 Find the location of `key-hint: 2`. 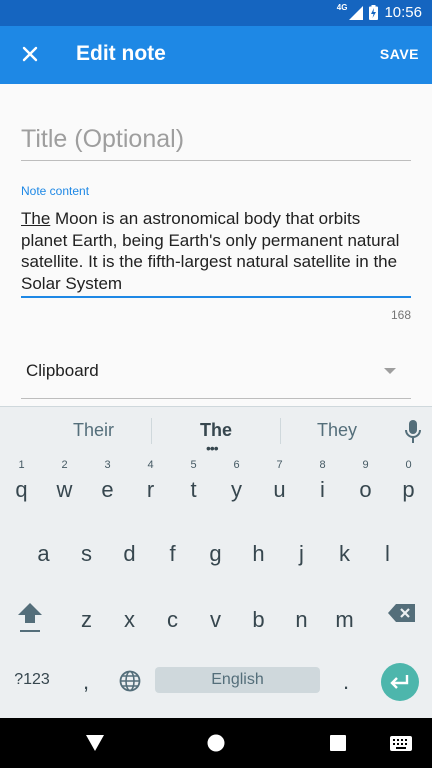

key-hint: 2 is located at coordinates (64, 465).